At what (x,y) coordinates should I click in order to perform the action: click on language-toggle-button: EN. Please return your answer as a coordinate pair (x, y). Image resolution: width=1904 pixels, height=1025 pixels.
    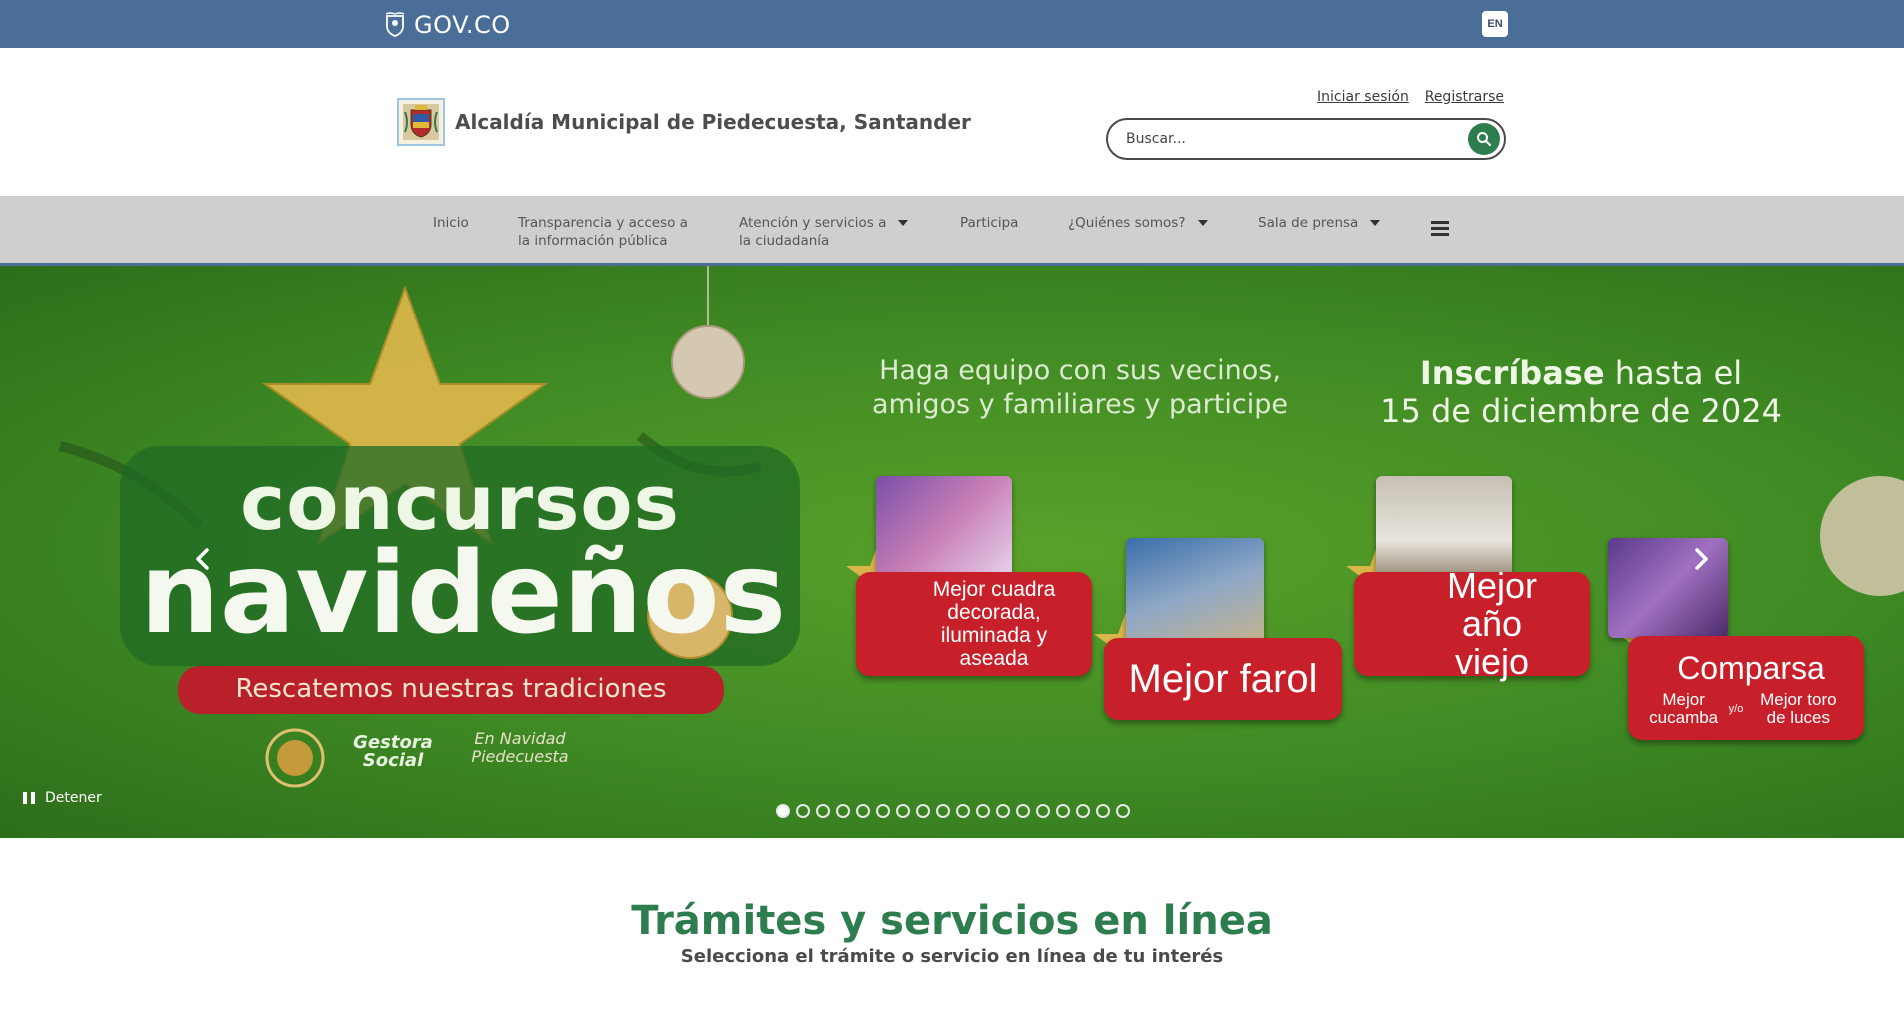
    Looking at the image, I should click on (1495, 24).